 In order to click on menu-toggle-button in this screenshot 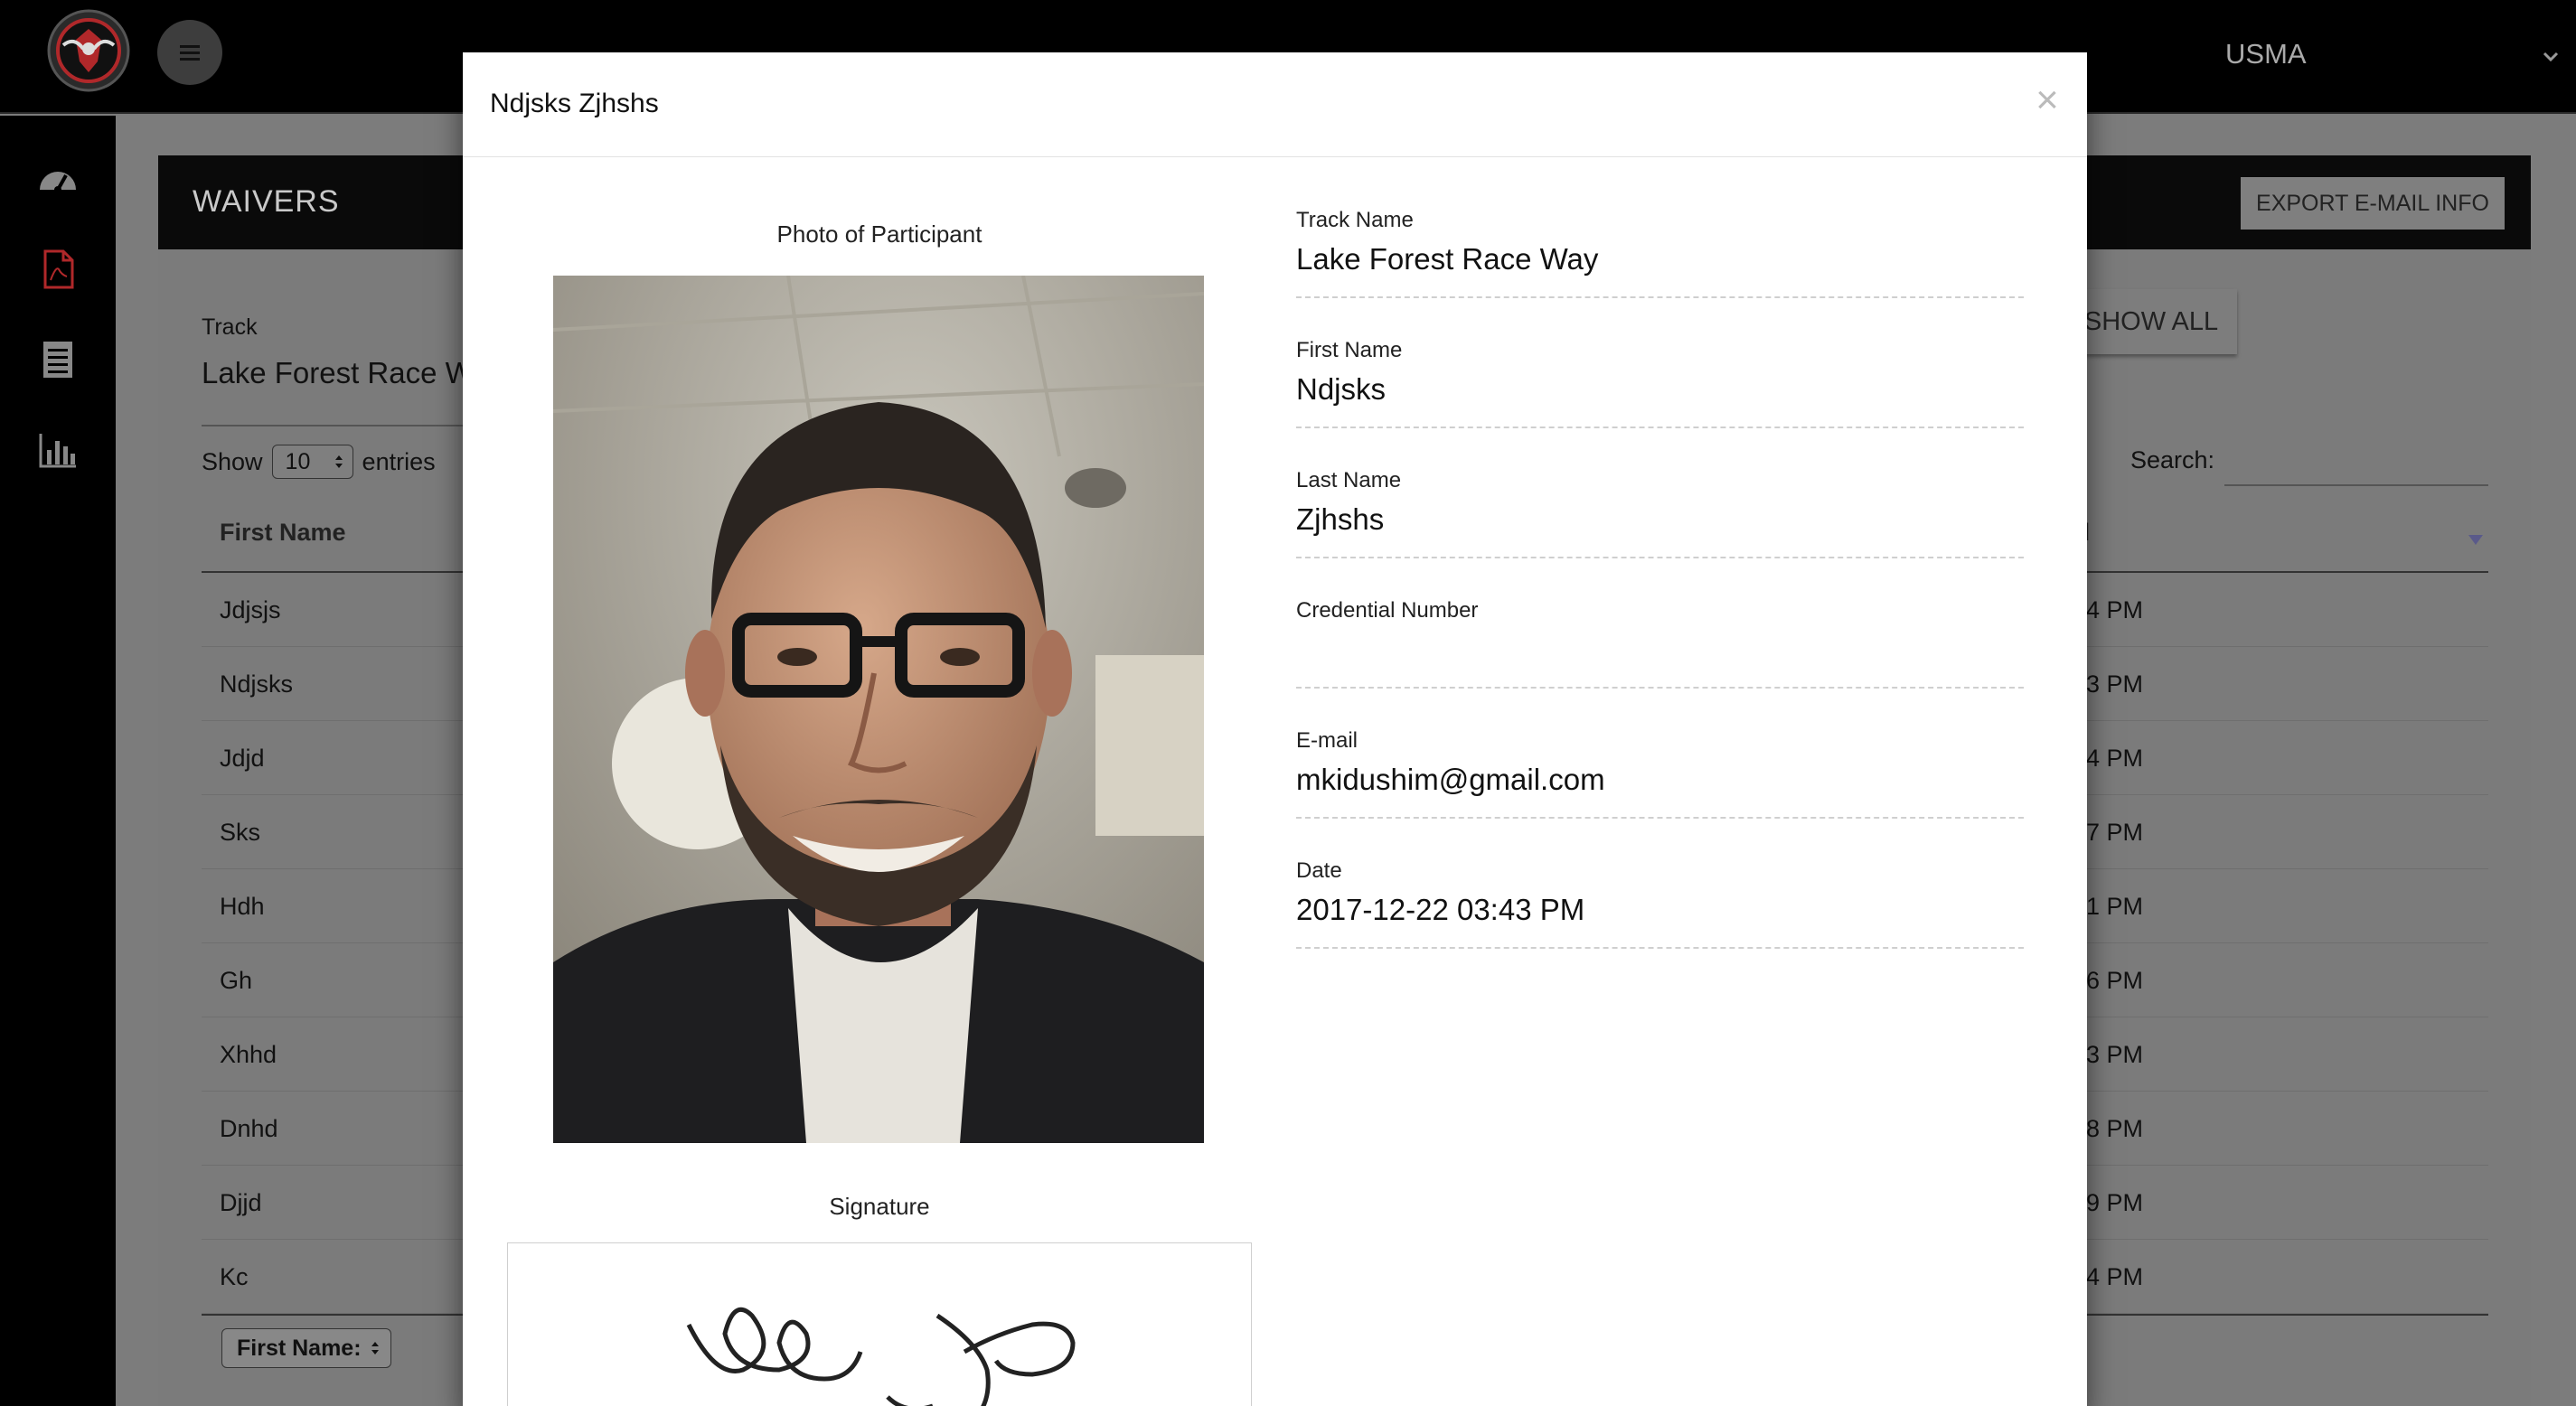, I will do `click(189, 52)`.